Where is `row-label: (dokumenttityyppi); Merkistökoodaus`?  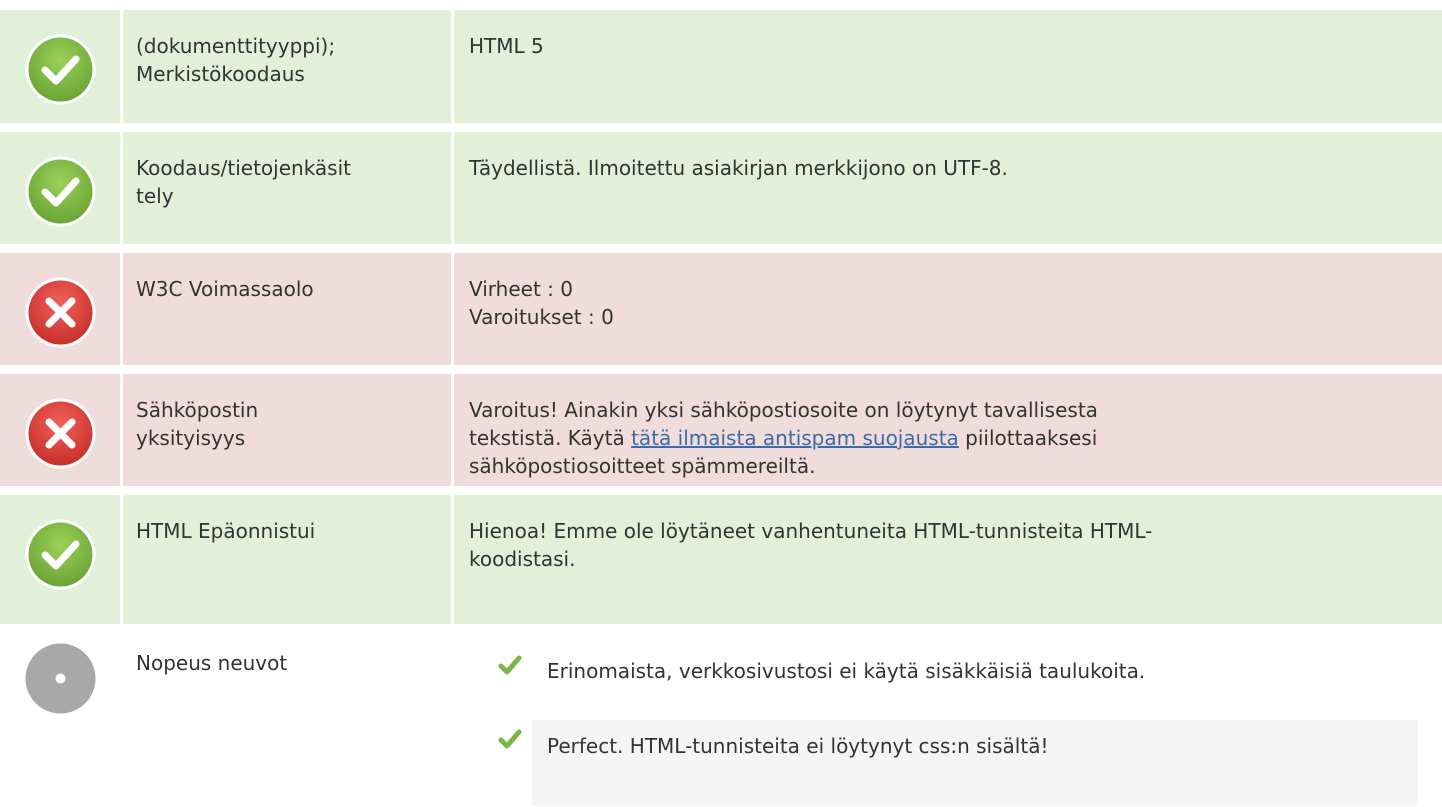
row-label: (dokumenttityyppi); Merkistökoodaus is located at coordinates (287, 66).